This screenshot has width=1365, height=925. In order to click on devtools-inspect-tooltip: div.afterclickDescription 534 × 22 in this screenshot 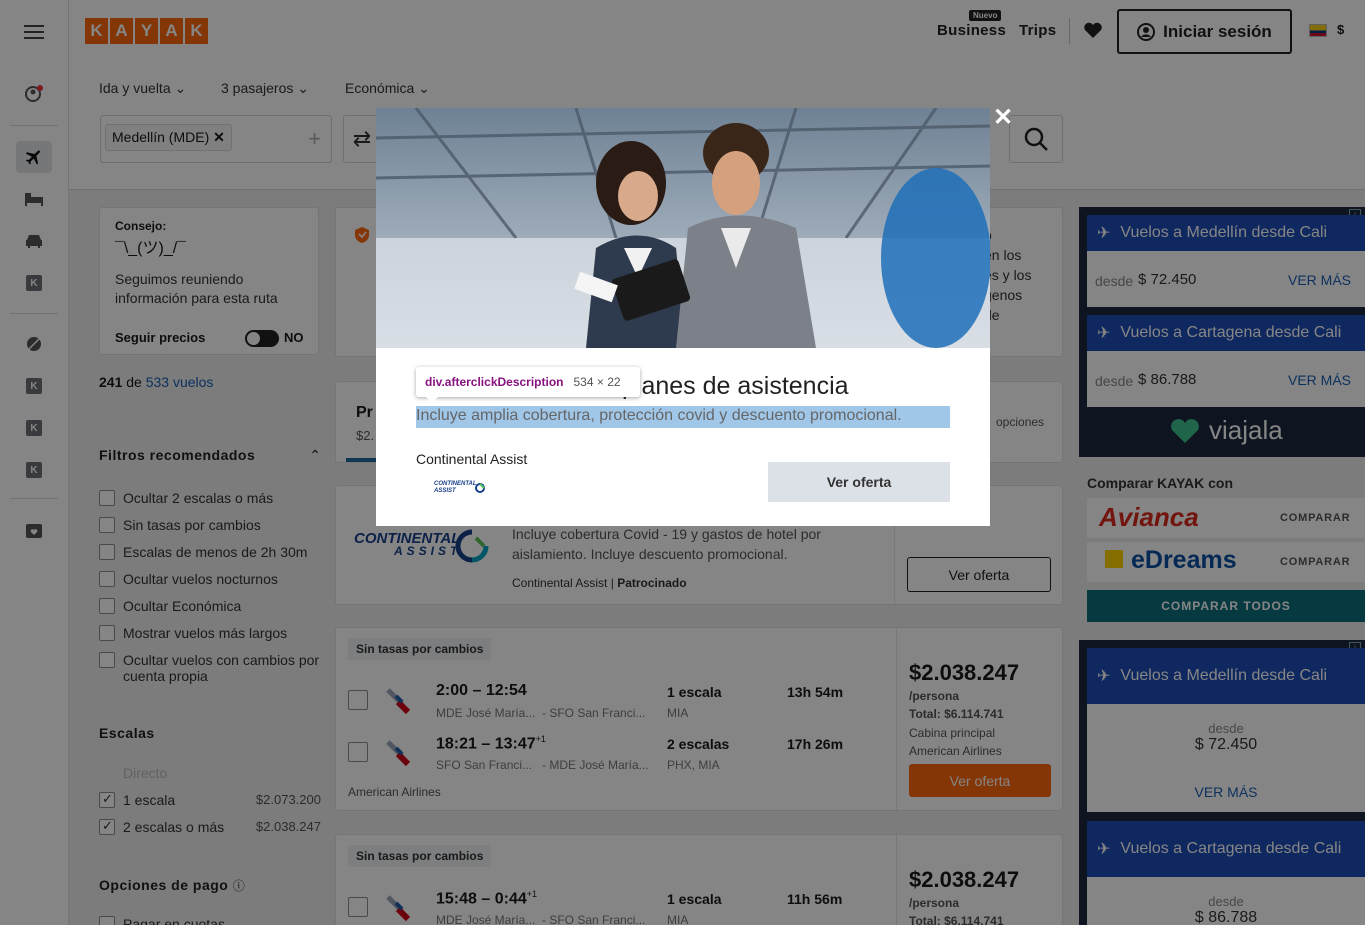, I will do `click(528, 385)`.